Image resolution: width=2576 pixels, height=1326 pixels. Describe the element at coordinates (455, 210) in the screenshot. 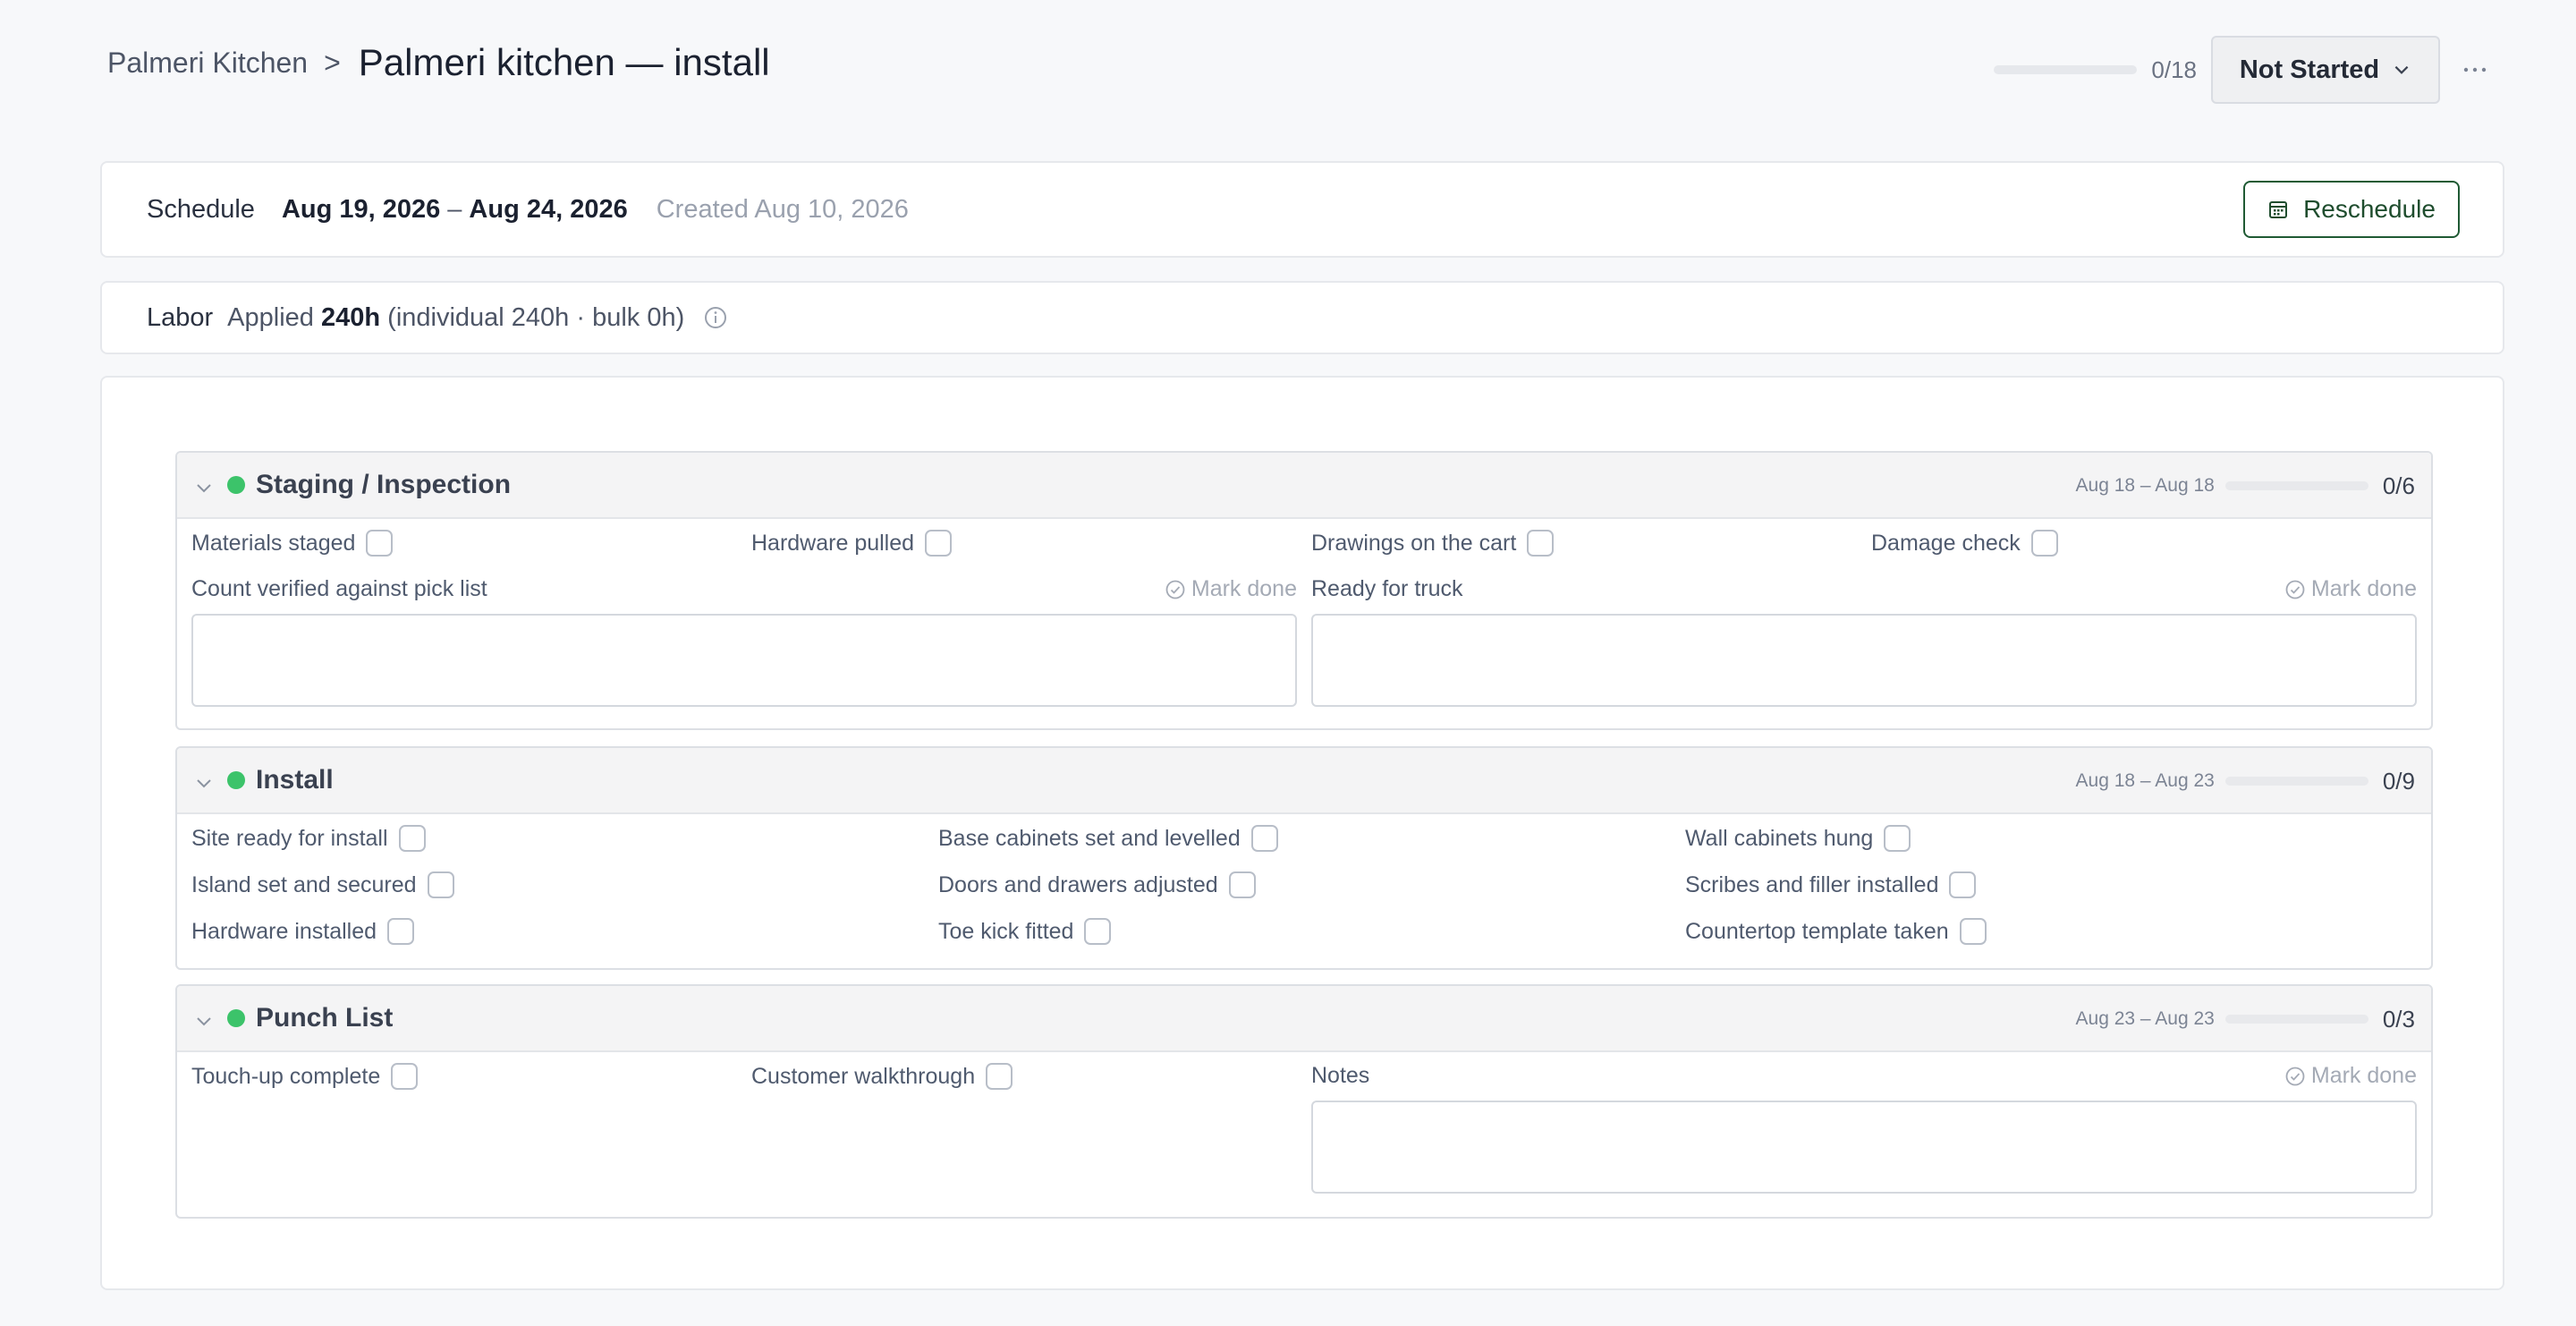

I see `schedule-range: Aug 19, 2026– Aug 24, 2026` at that location.